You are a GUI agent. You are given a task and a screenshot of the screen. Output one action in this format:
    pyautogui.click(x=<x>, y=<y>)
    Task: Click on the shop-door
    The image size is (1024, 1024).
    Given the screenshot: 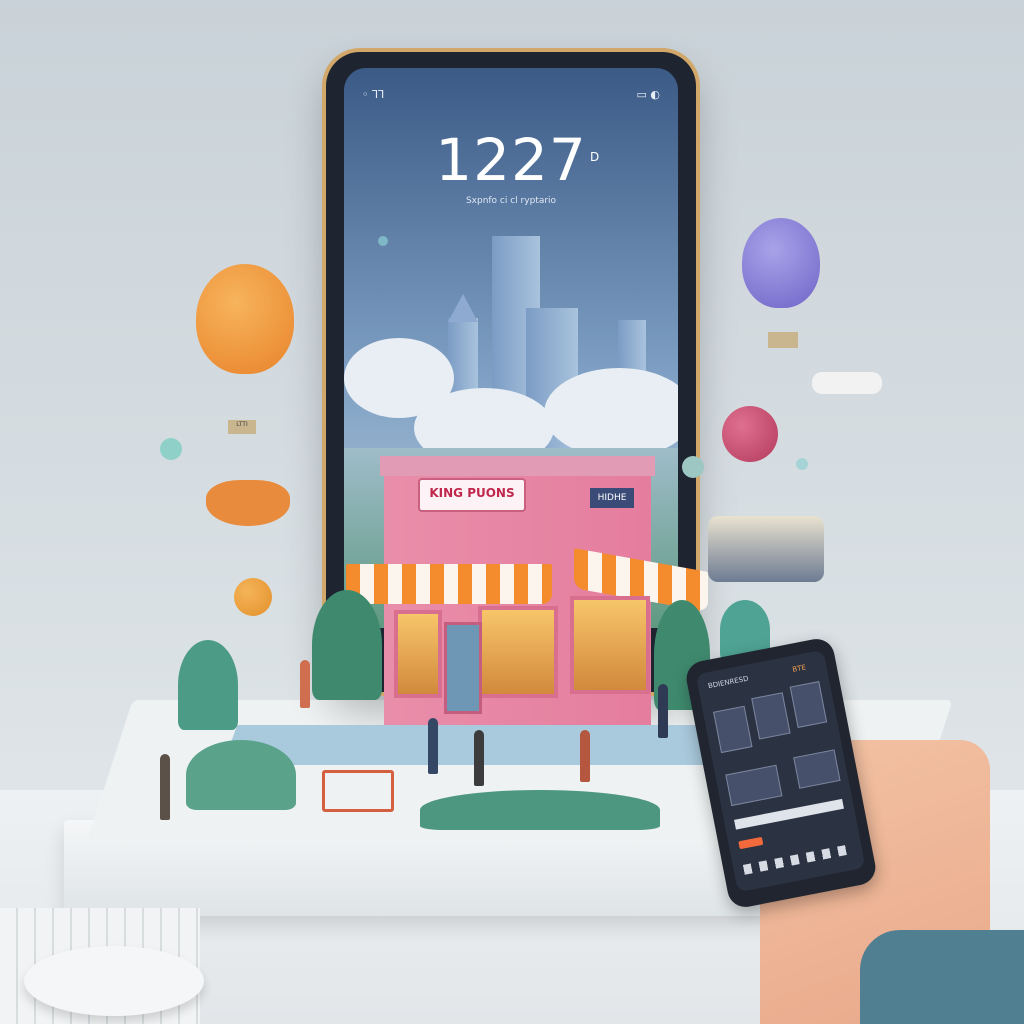 What is the action you would take?
    pyautogui.click(x=463, y=668)
    